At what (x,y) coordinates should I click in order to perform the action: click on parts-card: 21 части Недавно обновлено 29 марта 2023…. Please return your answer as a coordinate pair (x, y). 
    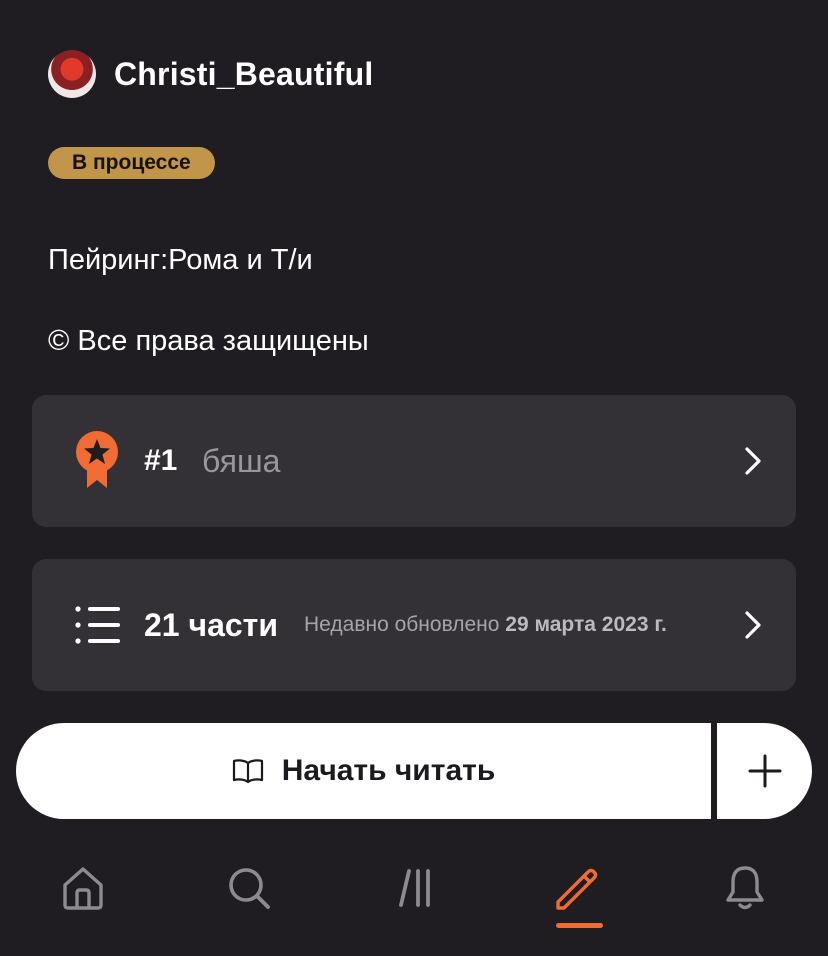
    Looking at the image, I should click on (414, 625).